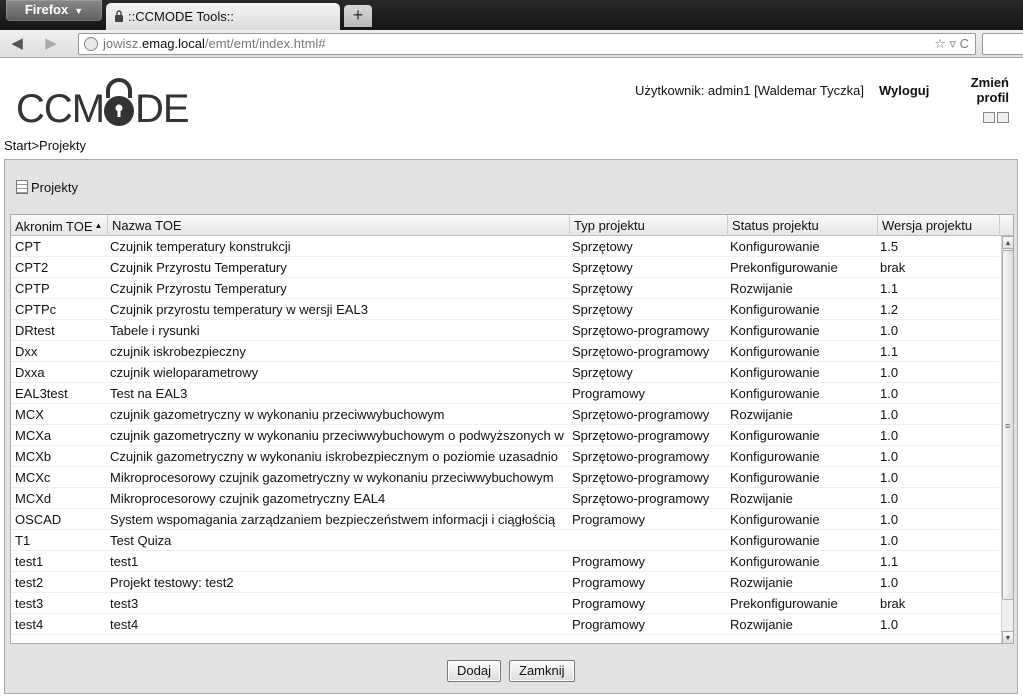  I want to click on new-tab-button: +, so click(358, 16).